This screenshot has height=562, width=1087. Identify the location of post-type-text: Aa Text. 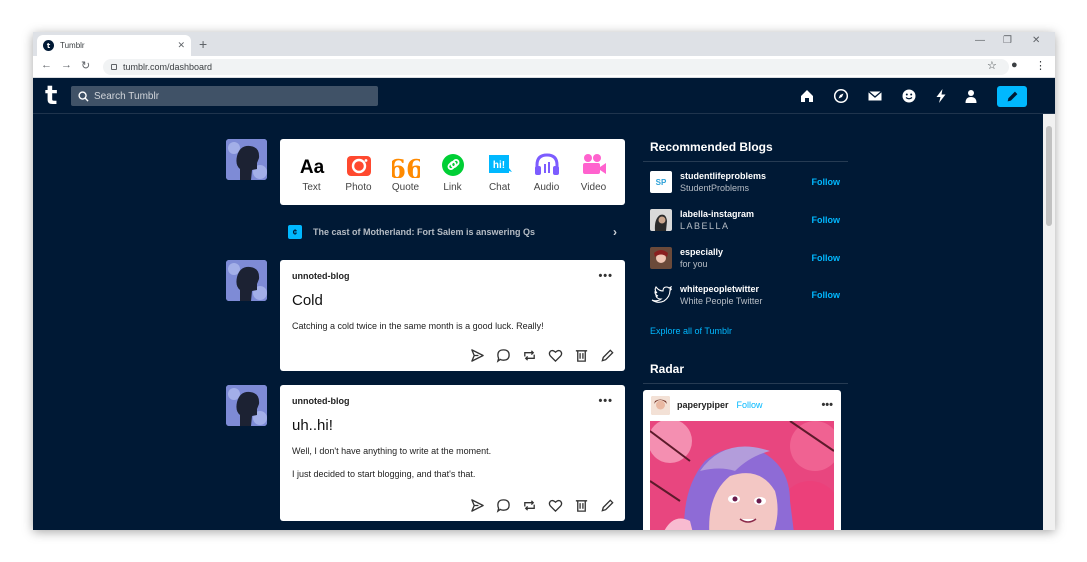
(312, 172).